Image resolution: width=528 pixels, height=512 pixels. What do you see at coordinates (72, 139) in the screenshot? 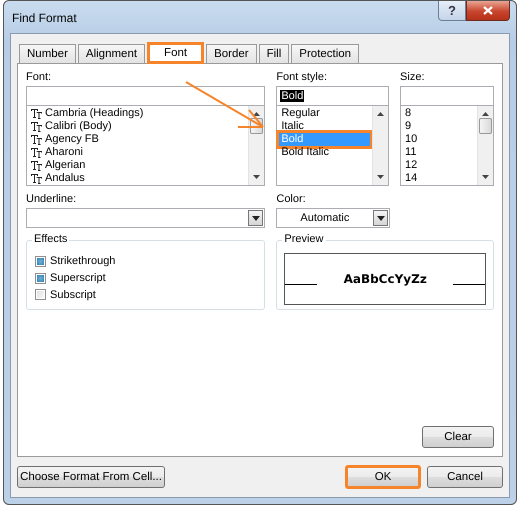
I see `item-label: Agency FB` at bounding box center [72, 139].